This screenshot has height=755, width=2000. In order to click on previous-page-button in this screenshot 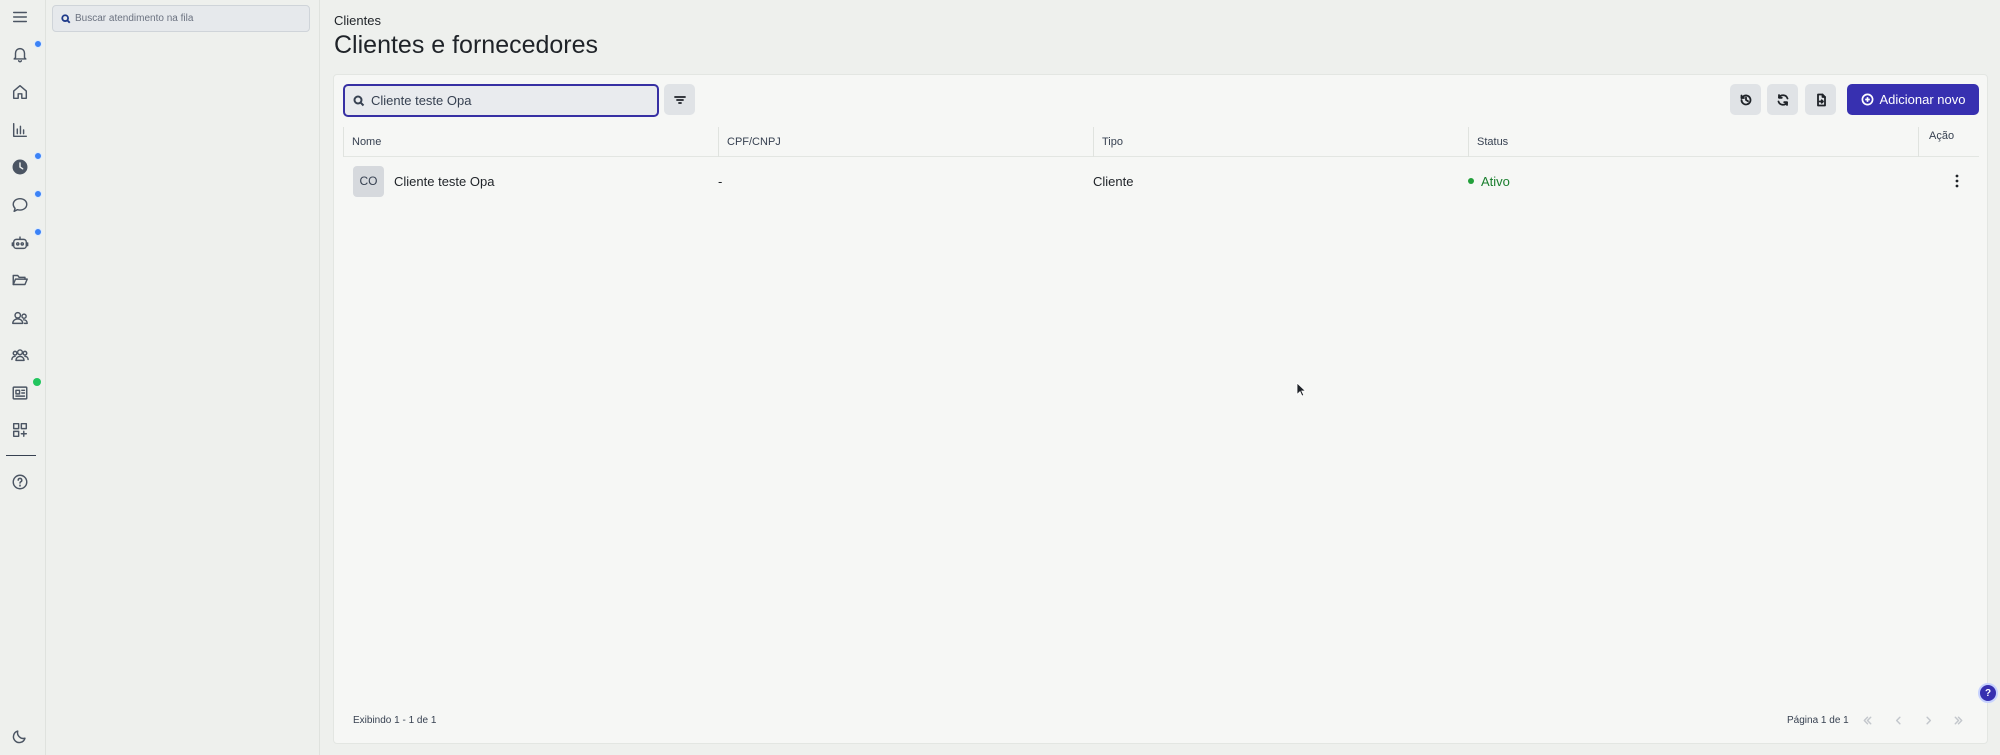, I will do `click(1898, 720)`.